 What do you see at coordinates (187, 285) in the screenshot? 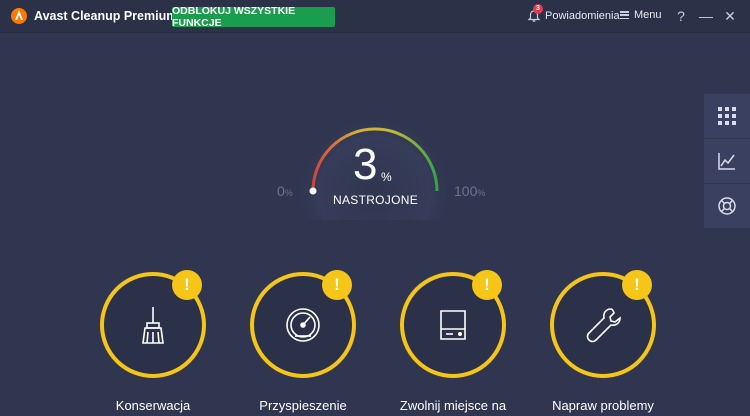
I see `maintenance-warning-badge: !` at bounding box center [187, 285].